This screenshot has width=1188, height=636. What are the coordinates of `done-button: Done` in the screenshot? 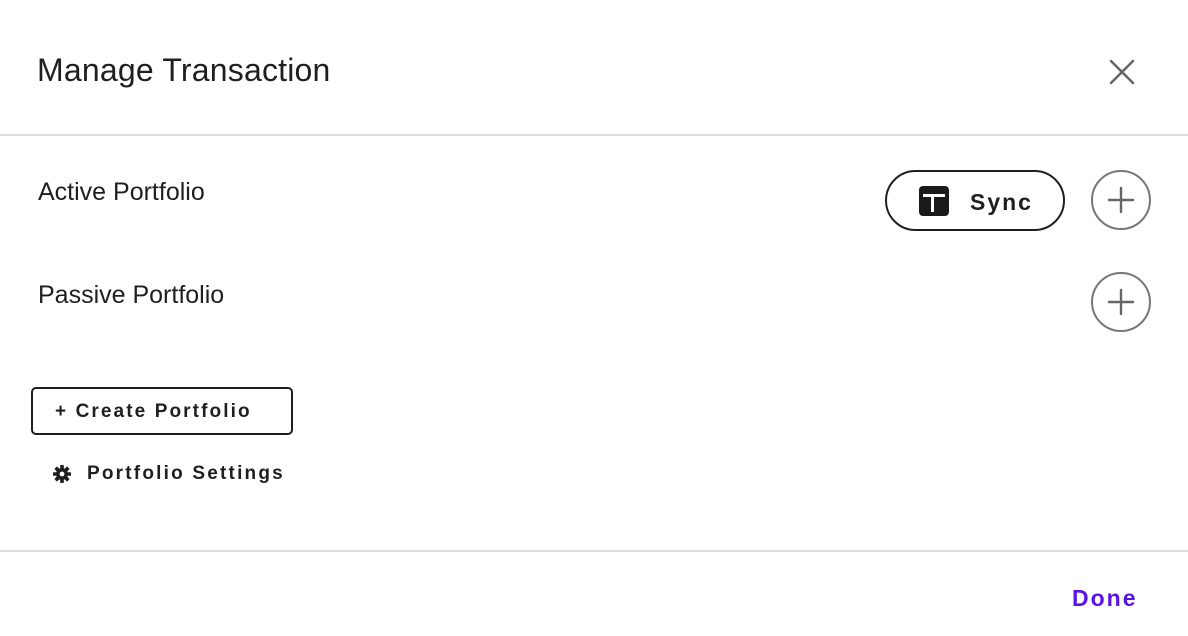 It's located at (1105, 598).